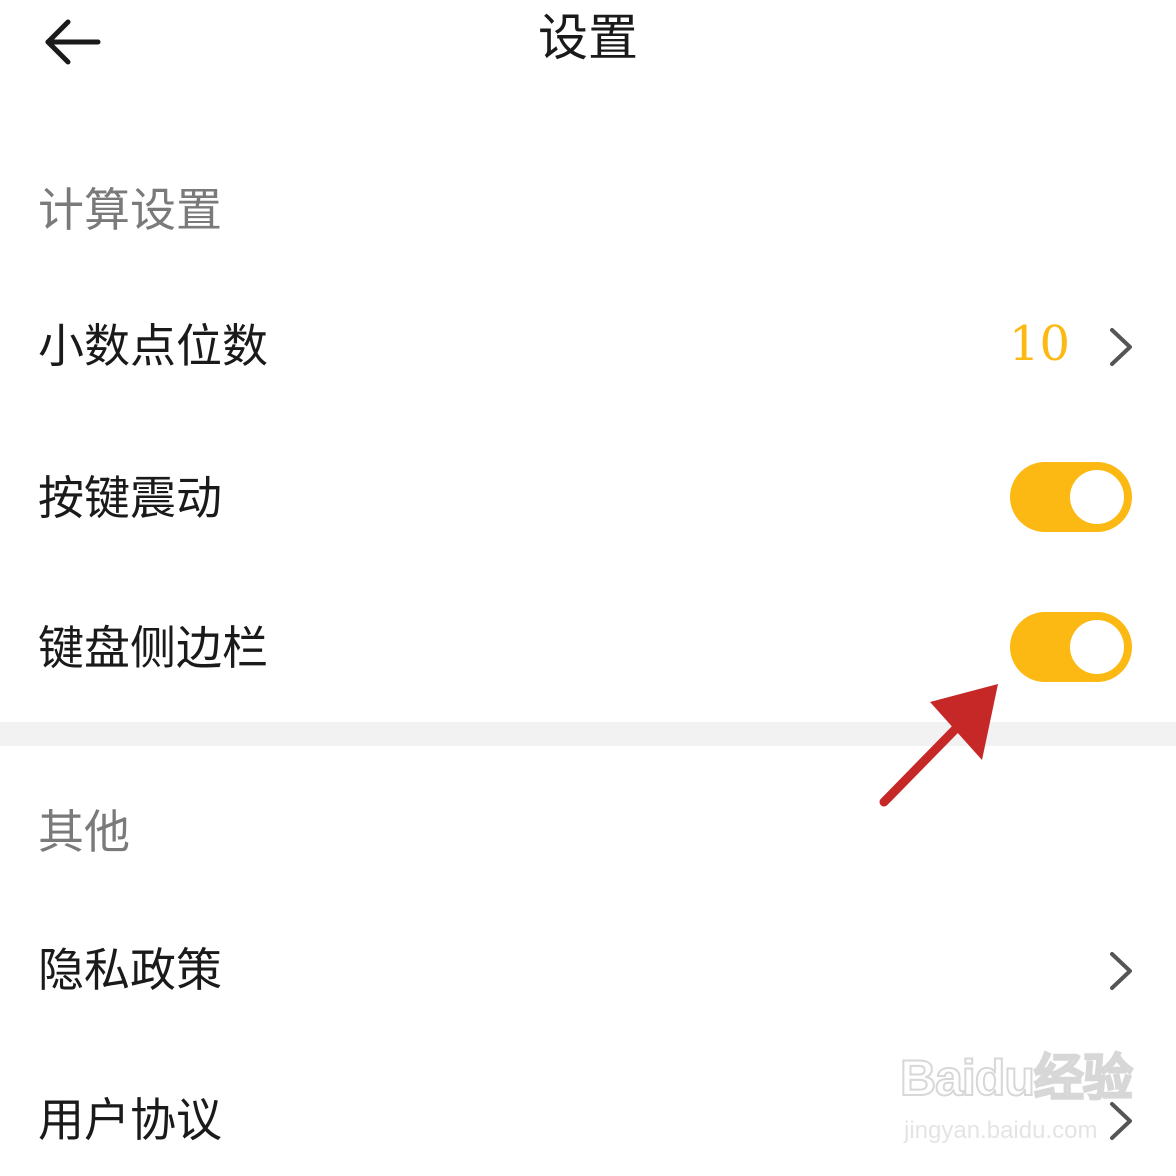 The height and width of the screenshot is (1176, 1176). I want to click on key-vibration-toggle, so click(1071, 497).